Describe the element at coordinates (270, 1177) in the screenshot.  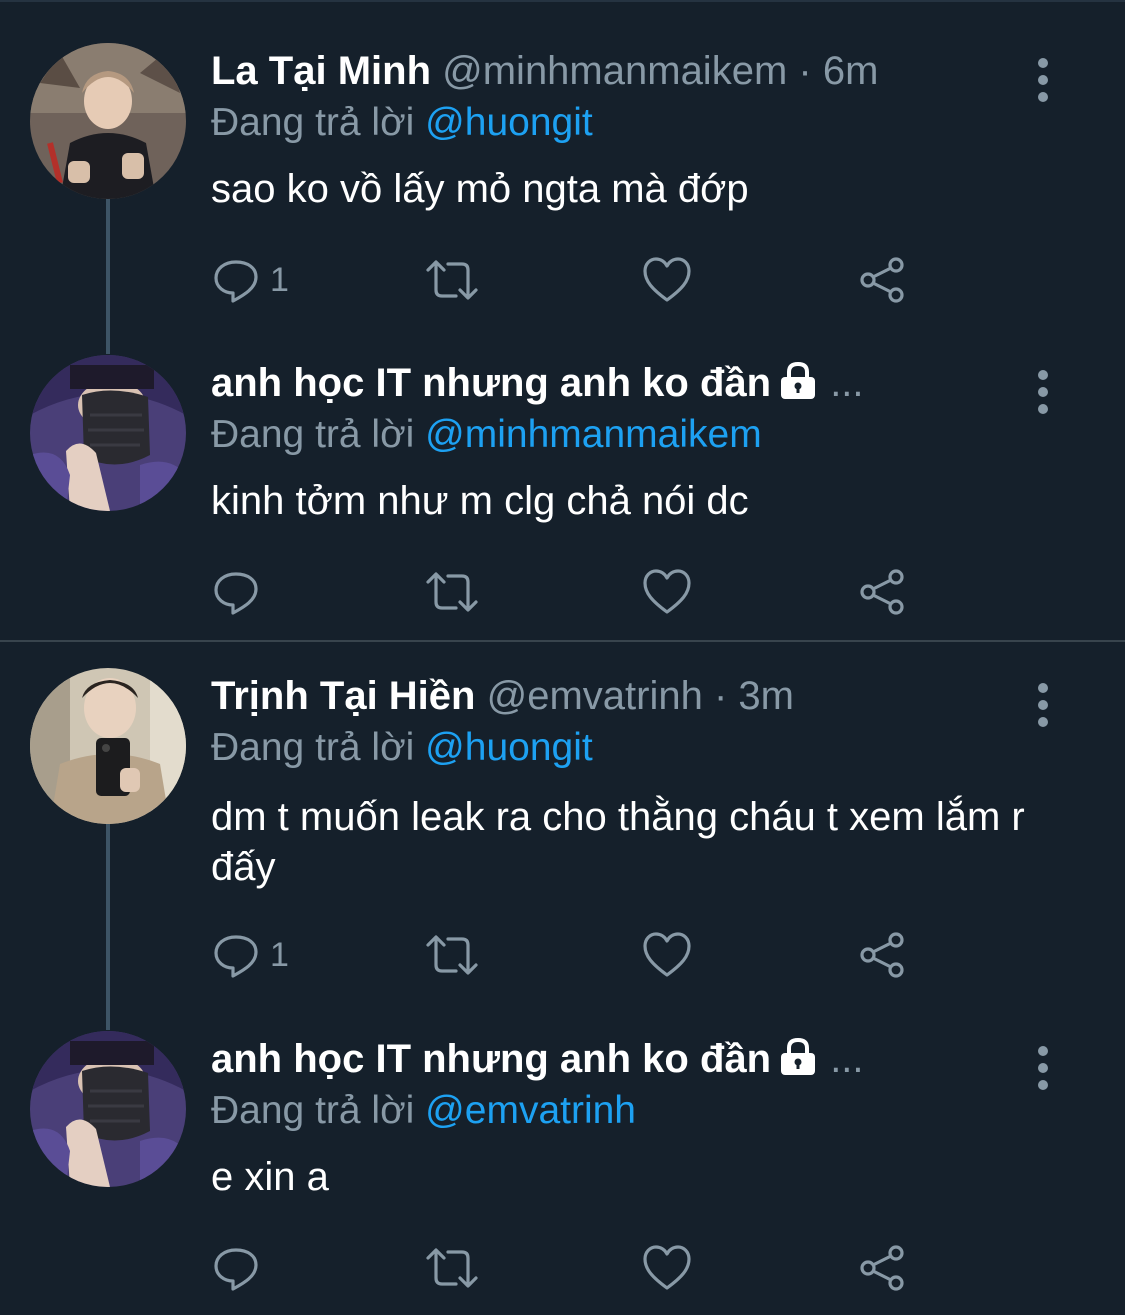
I see `tweet-text: e xin a` at that location.